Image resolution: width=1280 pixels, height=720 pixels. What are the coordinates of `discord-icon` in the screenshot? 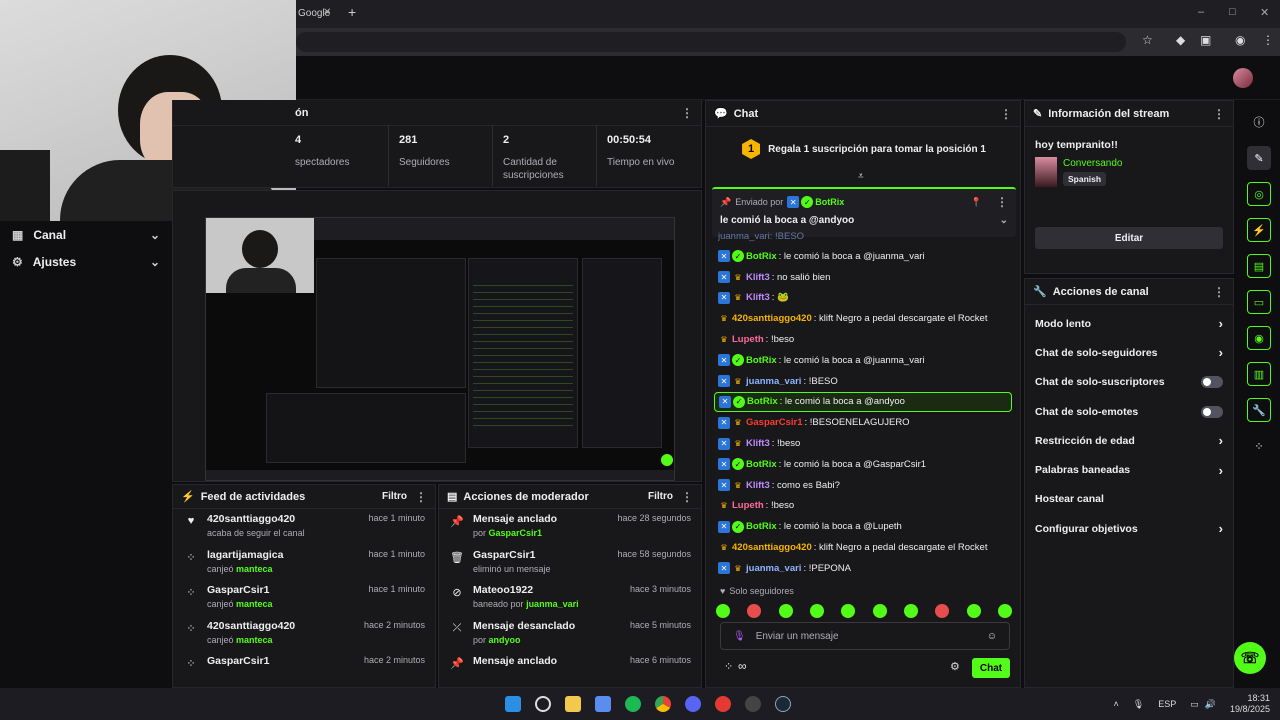 It's located at (693, 704).